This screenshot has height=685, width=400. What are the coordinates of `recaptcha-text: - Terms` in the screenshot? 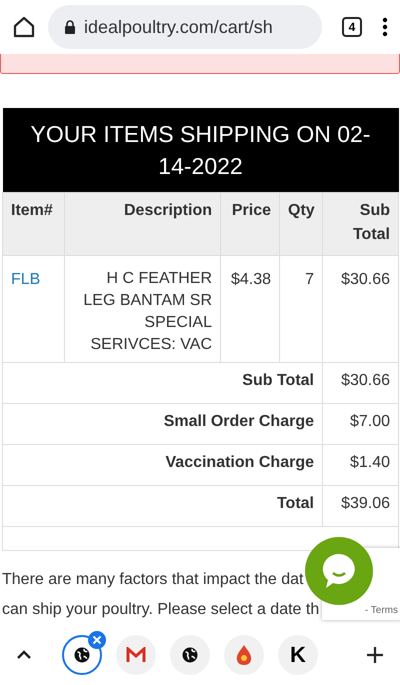 It's located at (381, 610).